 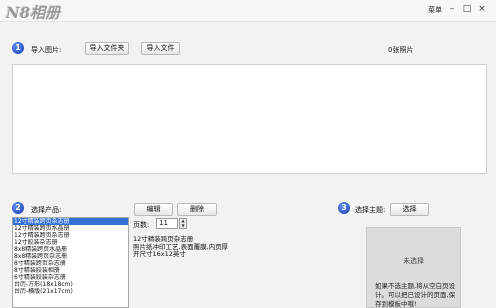 What do you see at coordinates (70, 270) in the screenshot?
I see `product-list-item: 8寸精装胶装相册` at bounding box center [70, 270].